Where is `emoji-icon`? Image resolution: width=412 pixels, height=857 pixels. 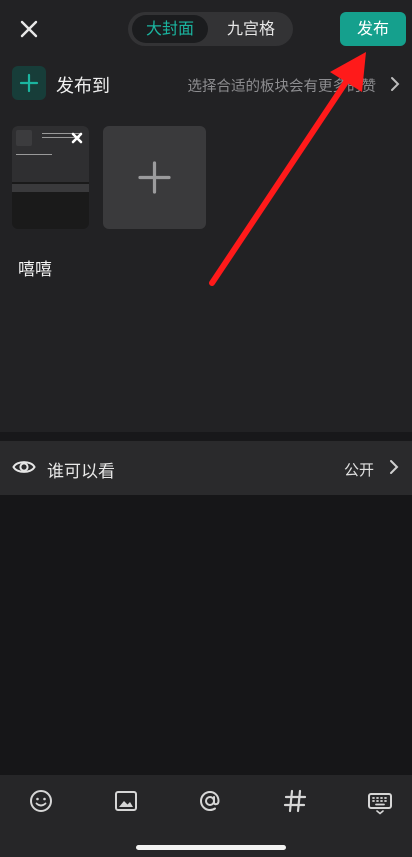 emoji-icon is located at coordinates (41, 801).